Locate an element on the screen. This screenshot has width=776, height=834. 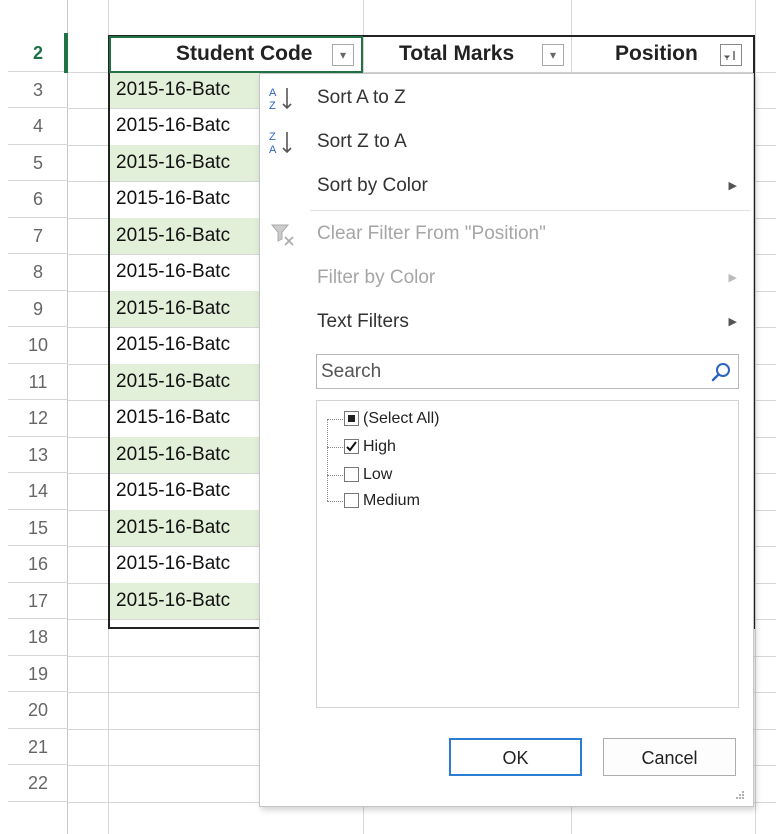
select-all-label: (Select All) is located at coordinates (401, 418).